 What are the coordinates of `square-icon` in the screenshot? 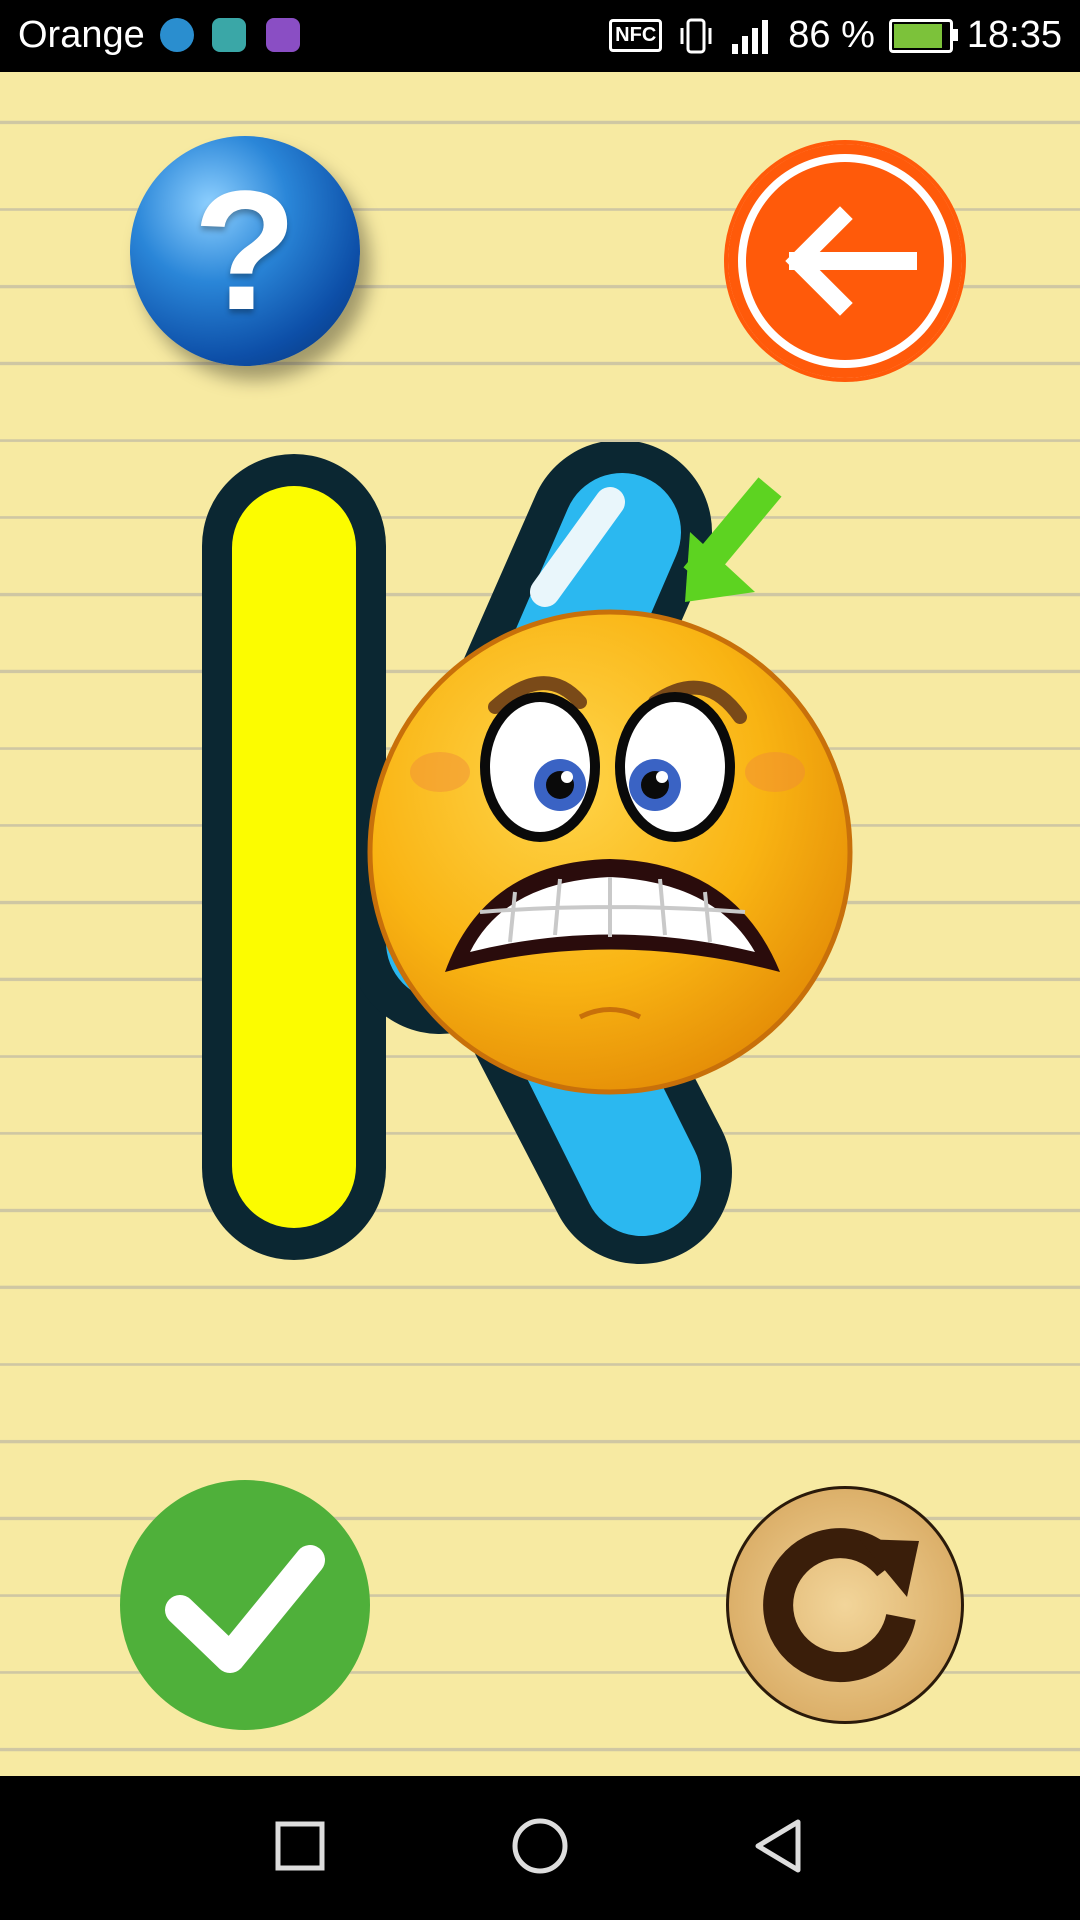 It's located at (300, 1846).